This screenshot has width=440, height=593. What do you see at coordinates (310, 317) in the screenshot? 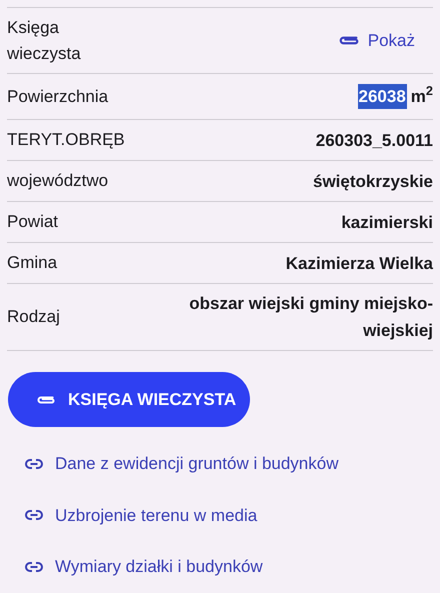
I see `field-value: obszar wiejski gminy miejsko-wiejskiej` at bounding box center [310, 317].